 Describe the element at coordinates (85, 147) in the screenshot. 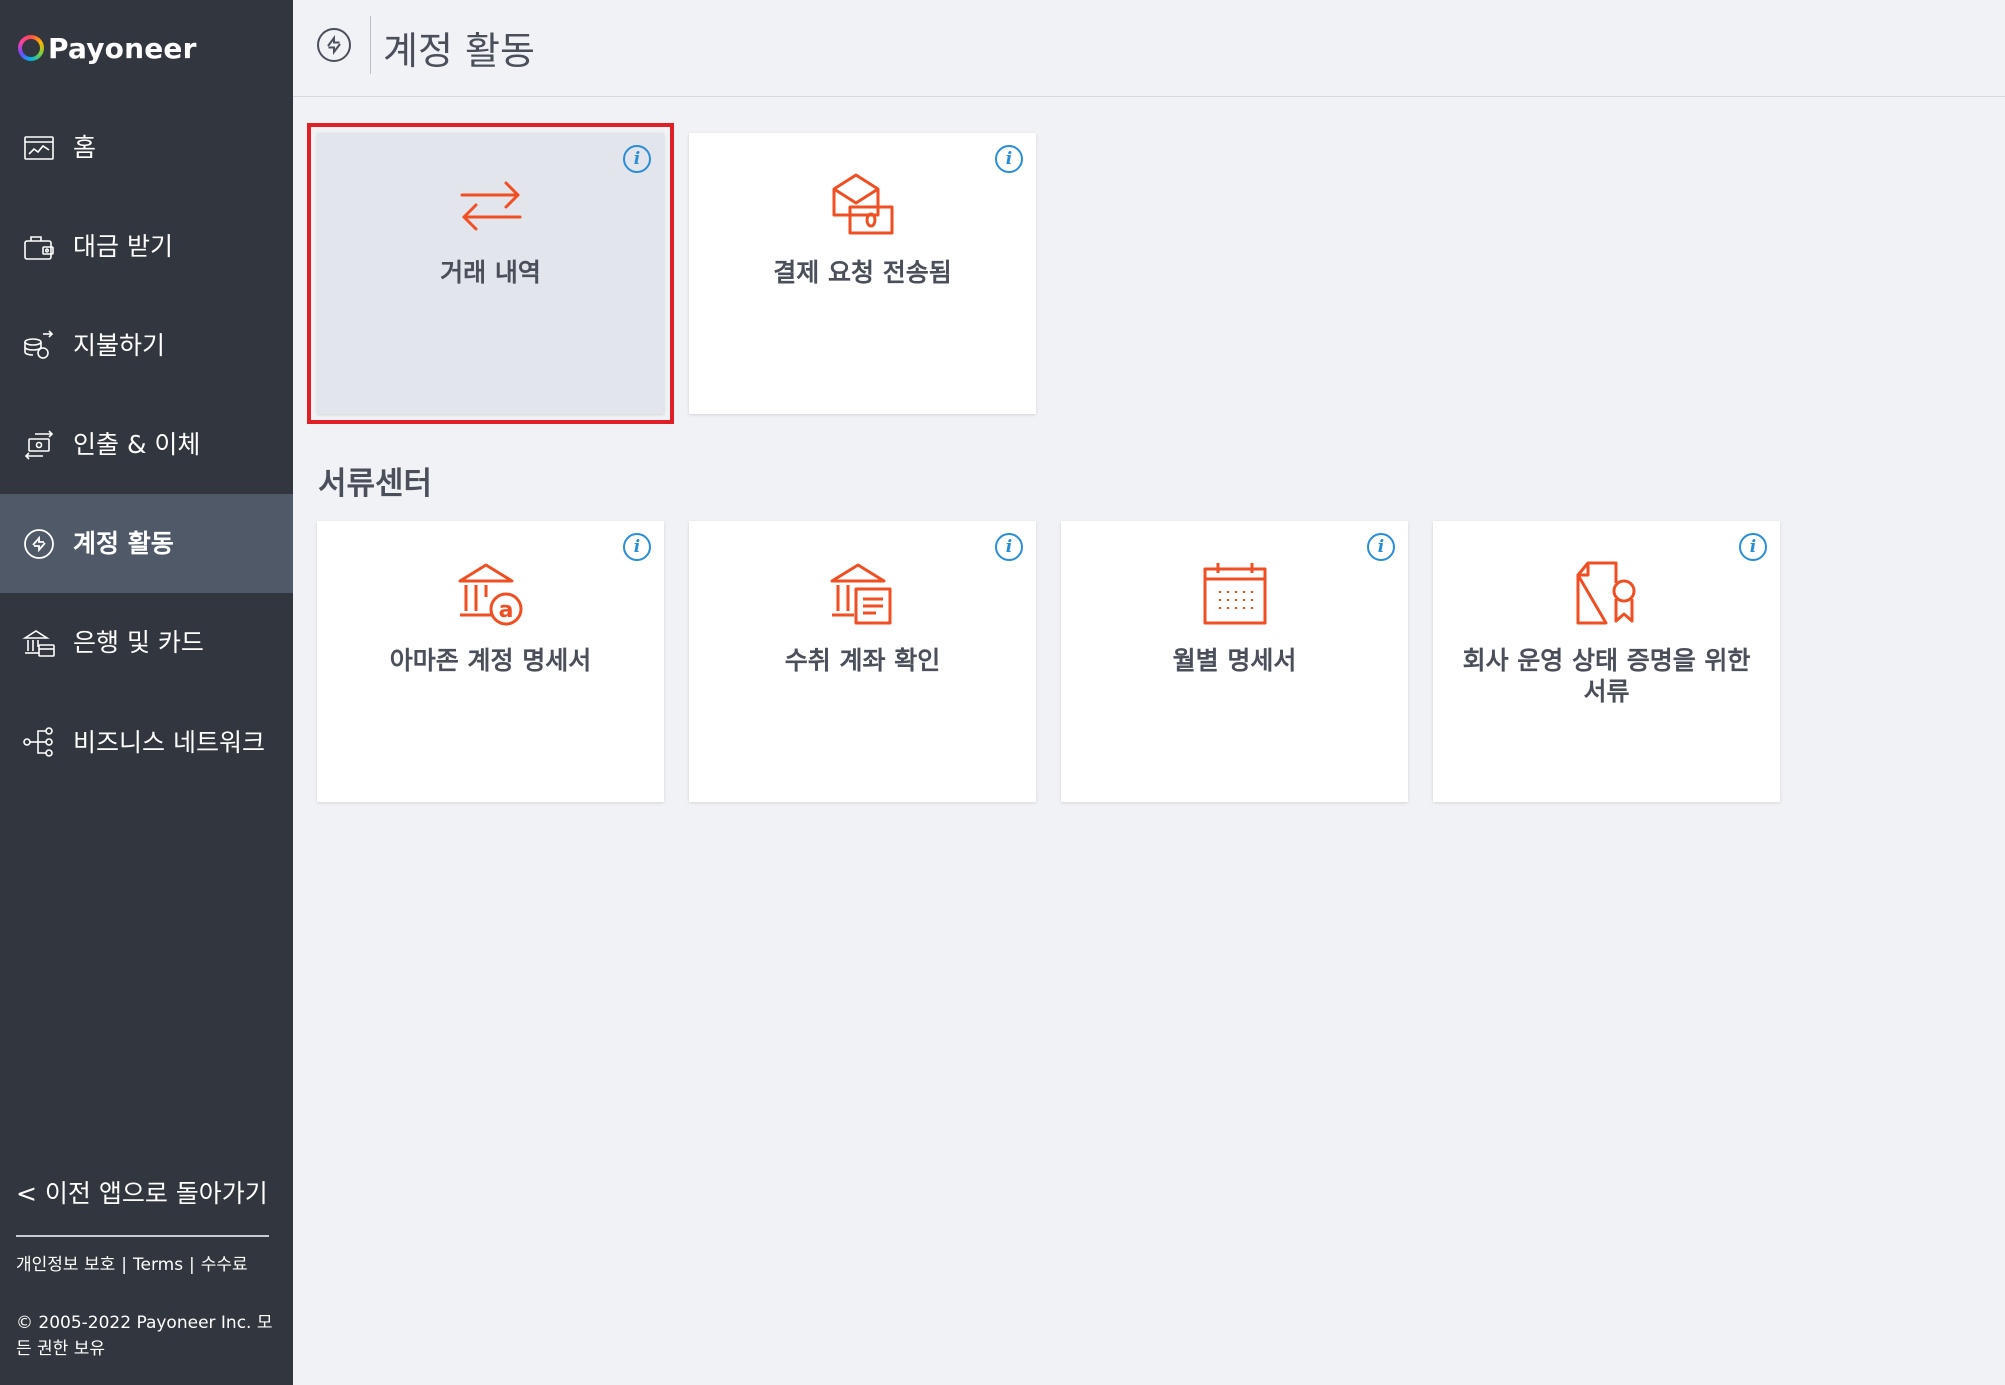

I see `sidebar-item-label: 홈` at that location.